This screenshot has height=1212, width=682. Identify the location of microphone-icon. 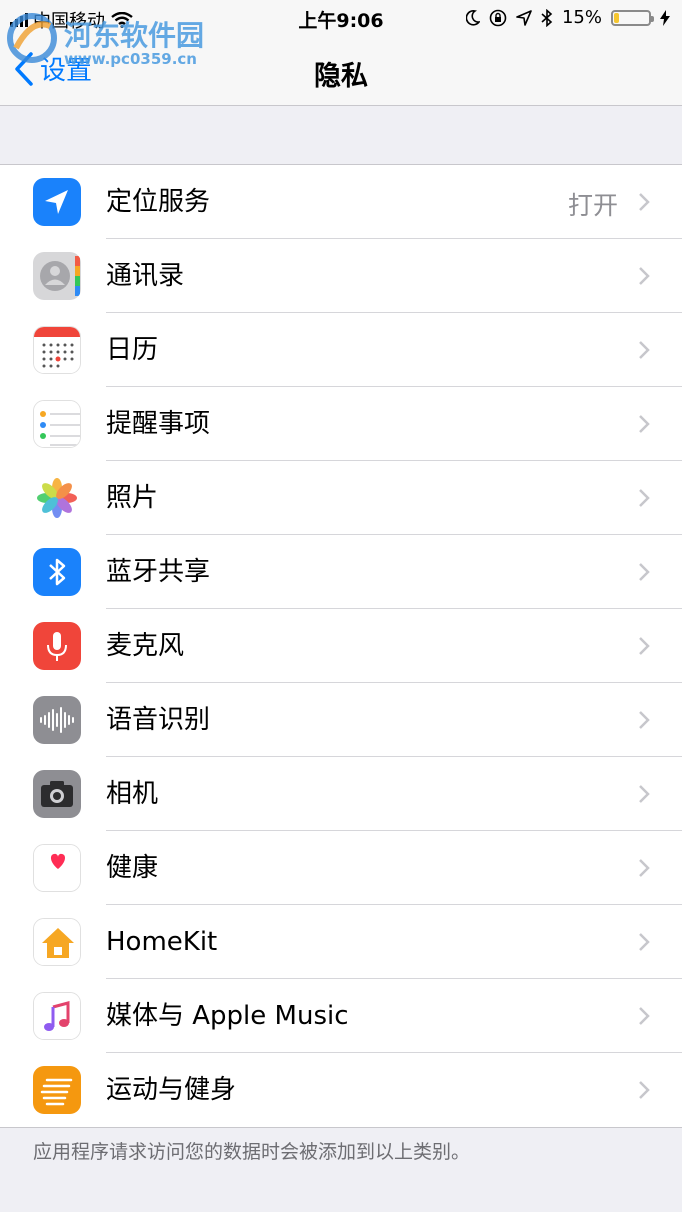
(57, 646).